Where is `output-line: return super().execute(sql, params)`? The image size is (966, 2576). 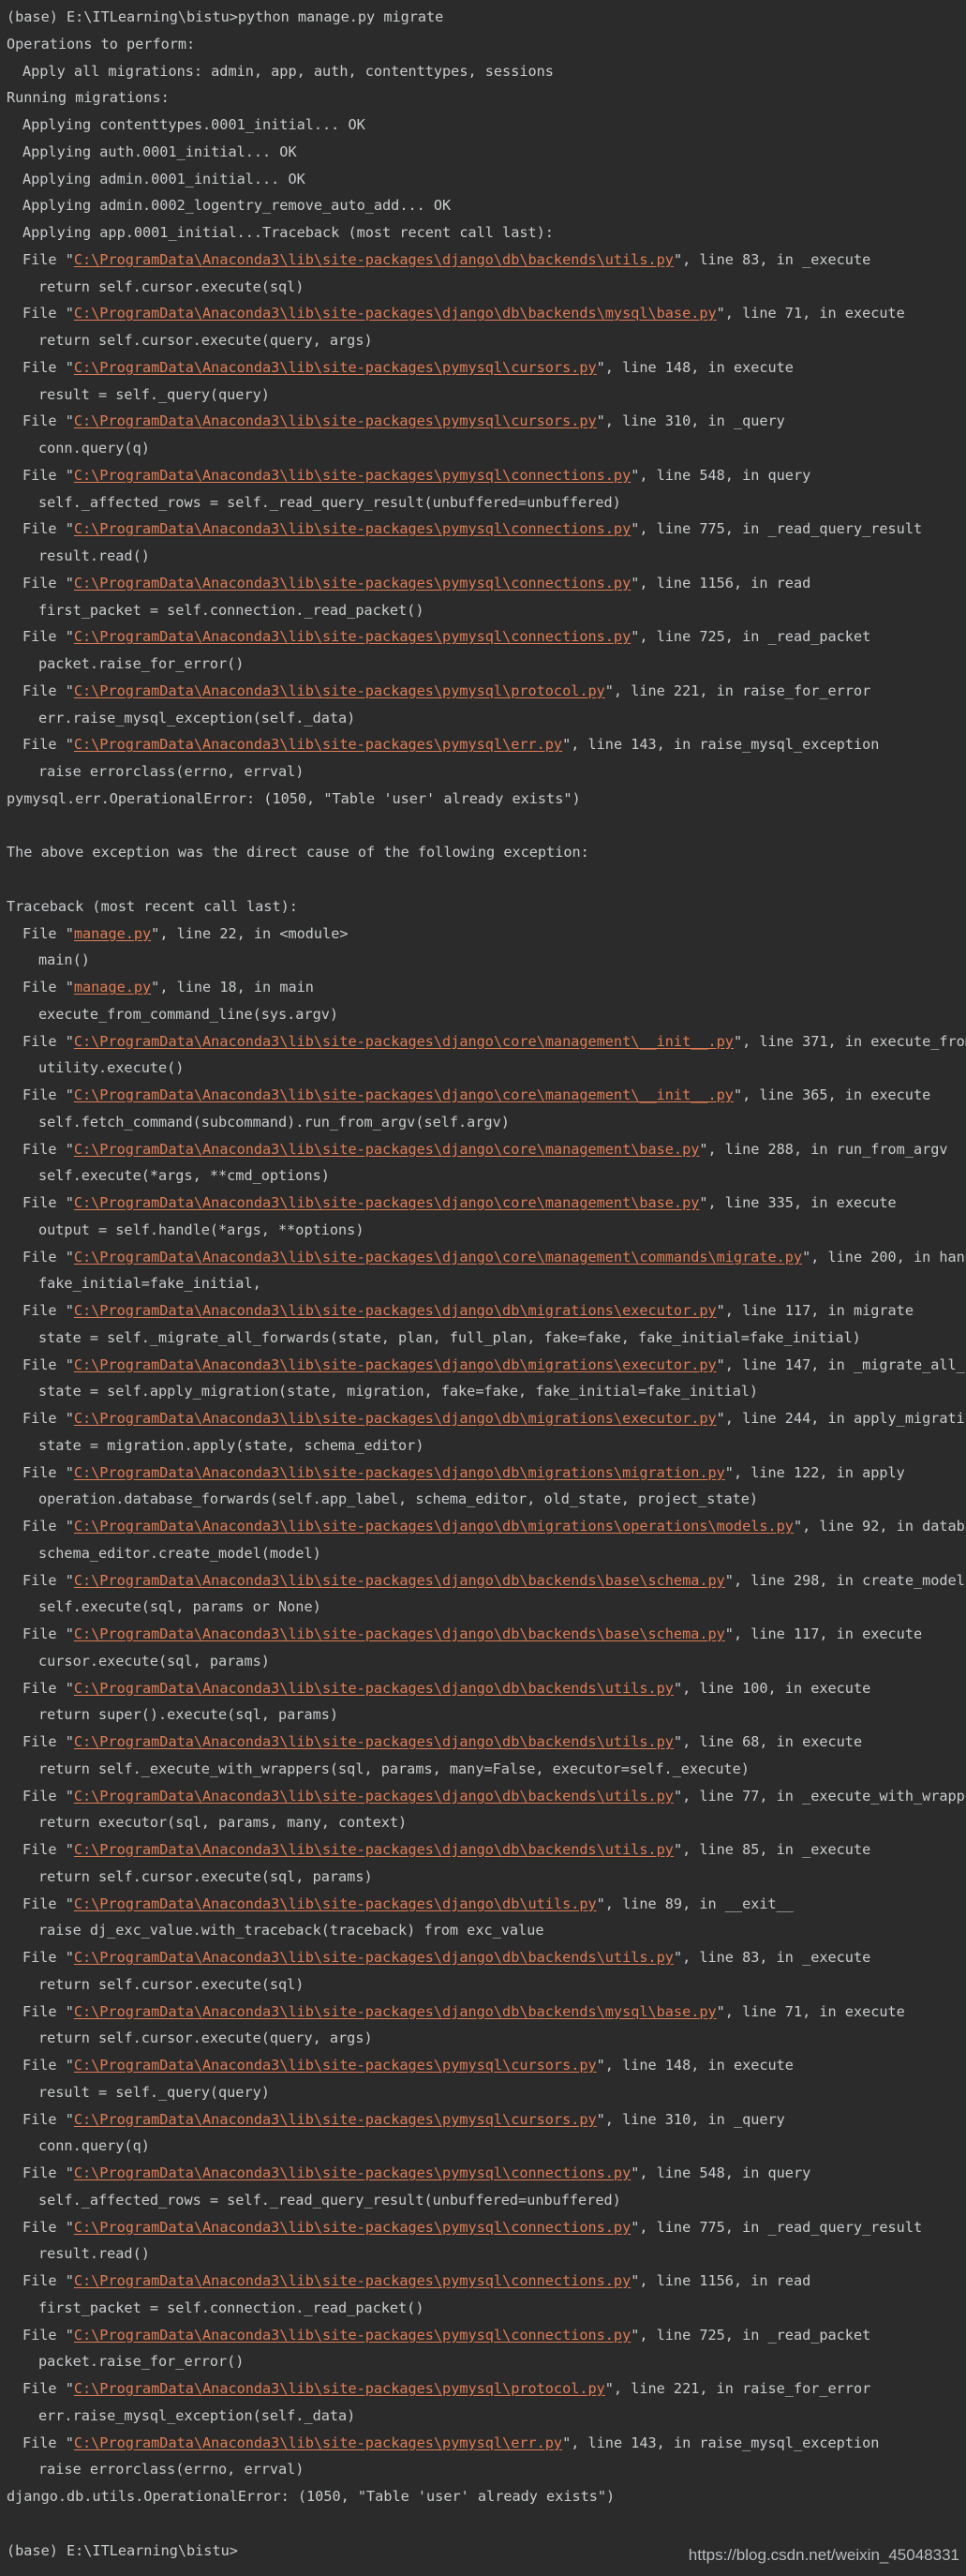
output-line: return super().execute(sql, params) is located at coordinates (483, 1715).